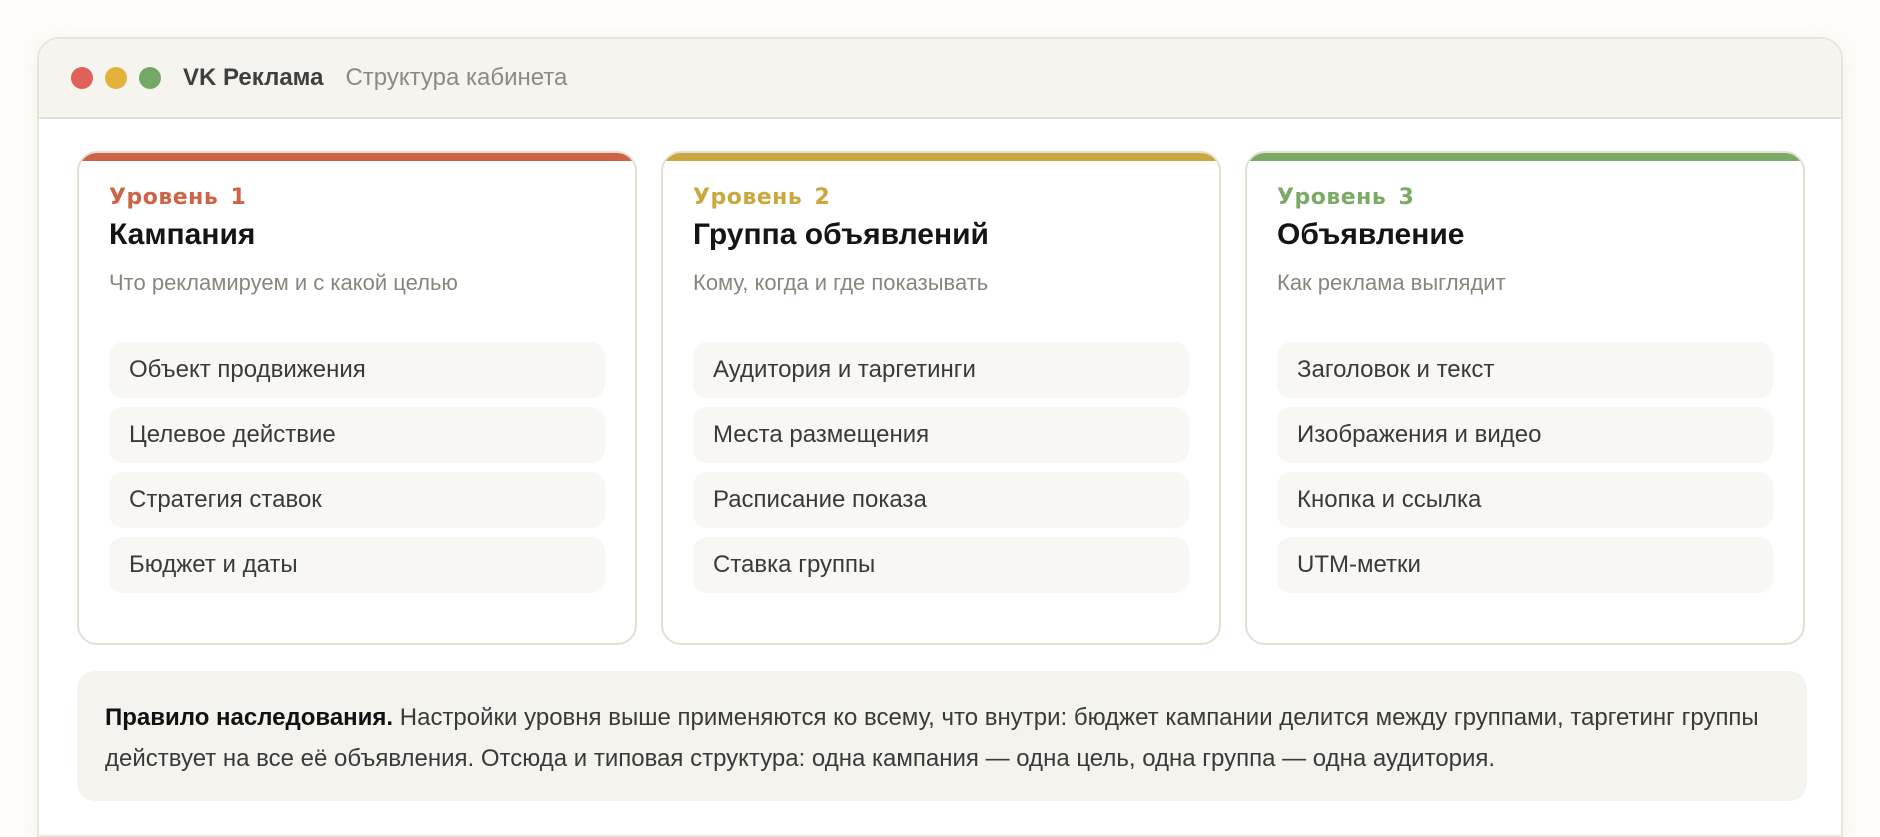  What do you see at coordinates (357, 500) in the screenshot?
I see `settings-item: Стратегия ставок` at bounding box center [357, 500].